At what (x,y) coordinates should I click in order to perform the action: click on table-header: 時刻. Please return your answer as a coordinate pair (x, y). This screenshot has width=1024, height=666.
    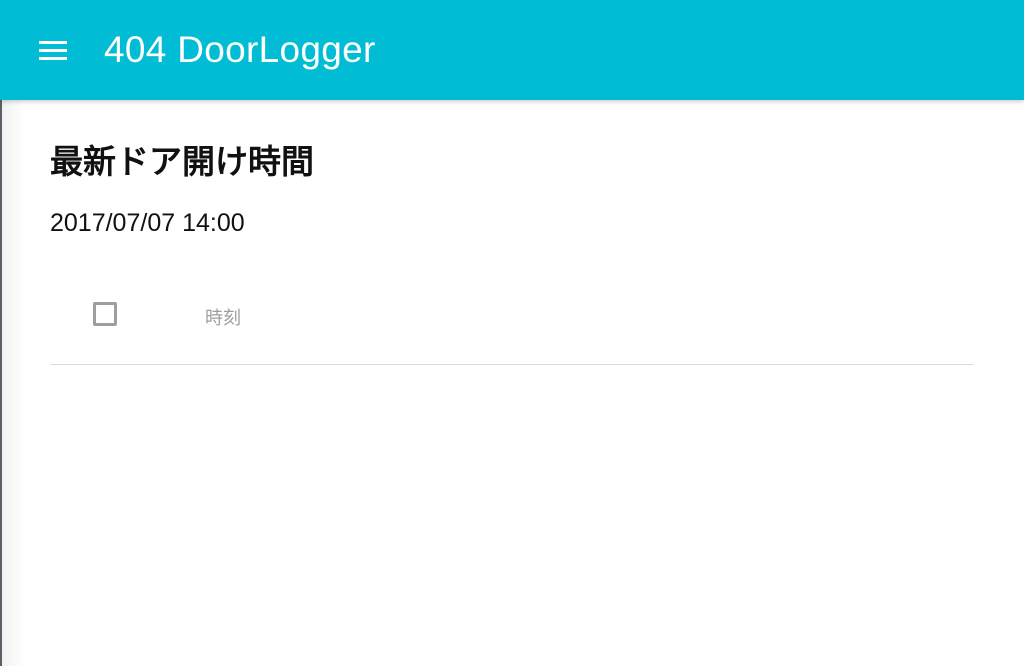
    Looking at the image, I should click on (512, 324).